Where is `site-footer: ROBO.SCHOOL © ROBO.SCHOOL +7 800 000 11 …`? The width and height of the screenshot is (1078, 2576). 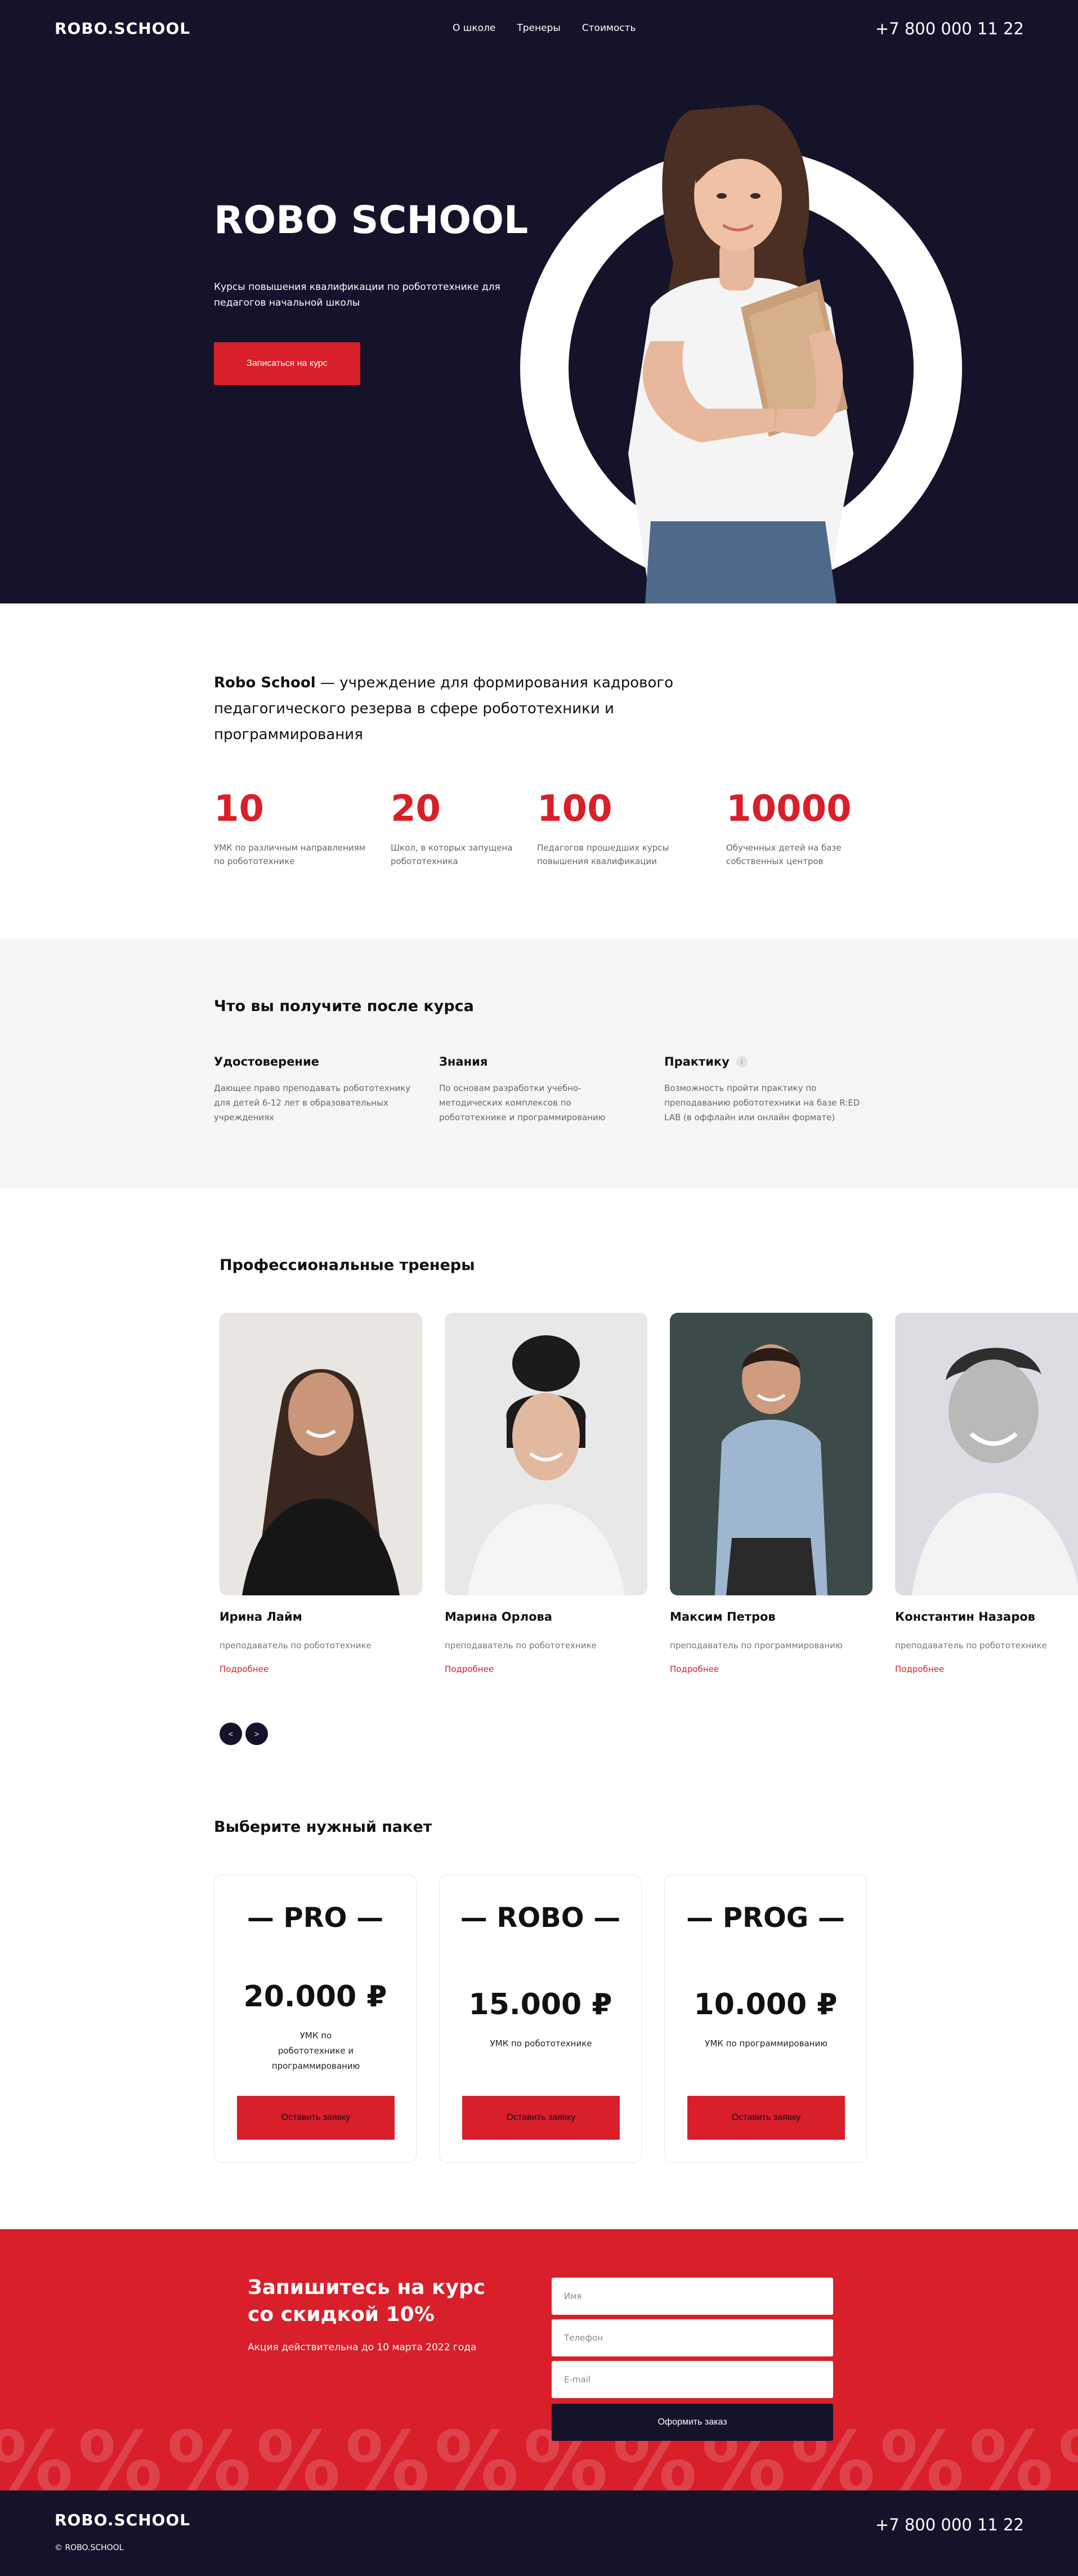 site-footer: ROBO.SCHOOL © ROBO.SCHOOL +7 800 000 11 … is located at coordinates (539, 2533).